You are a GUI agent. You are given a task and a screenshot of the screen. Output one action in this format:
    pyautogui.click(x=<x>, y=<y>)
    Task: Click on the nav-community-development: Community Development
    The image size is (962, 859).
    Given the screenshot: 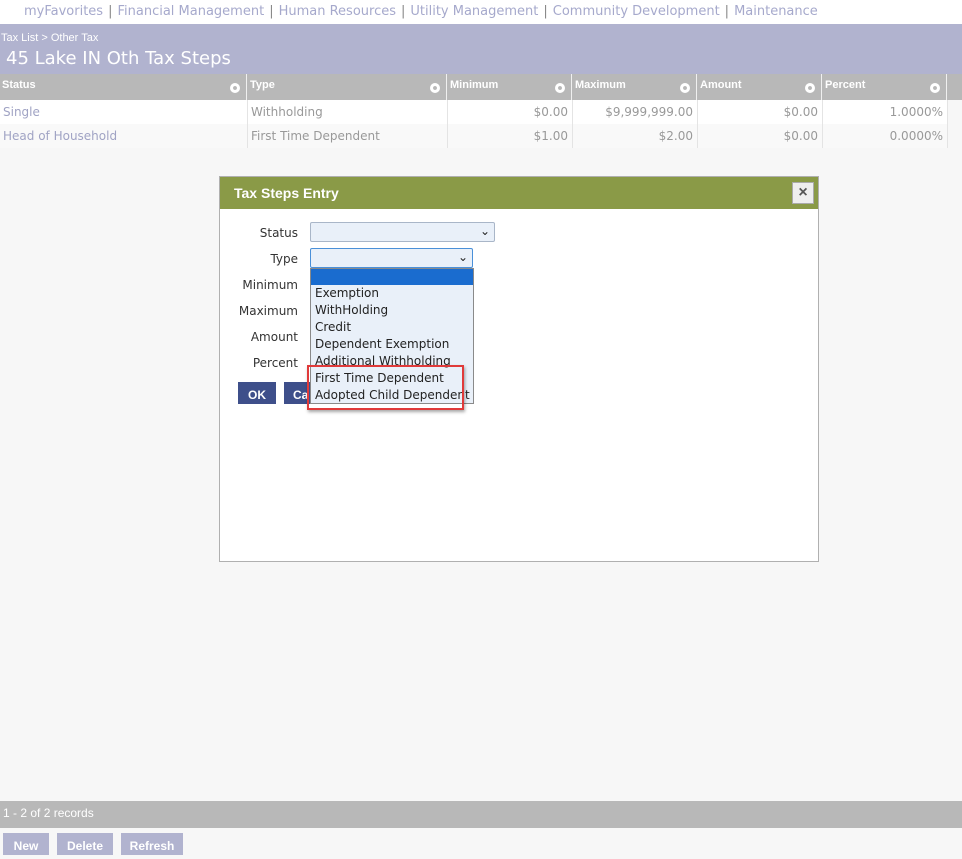 What is the action you would take?
    pyautogui.click(x=636, y=11)
    